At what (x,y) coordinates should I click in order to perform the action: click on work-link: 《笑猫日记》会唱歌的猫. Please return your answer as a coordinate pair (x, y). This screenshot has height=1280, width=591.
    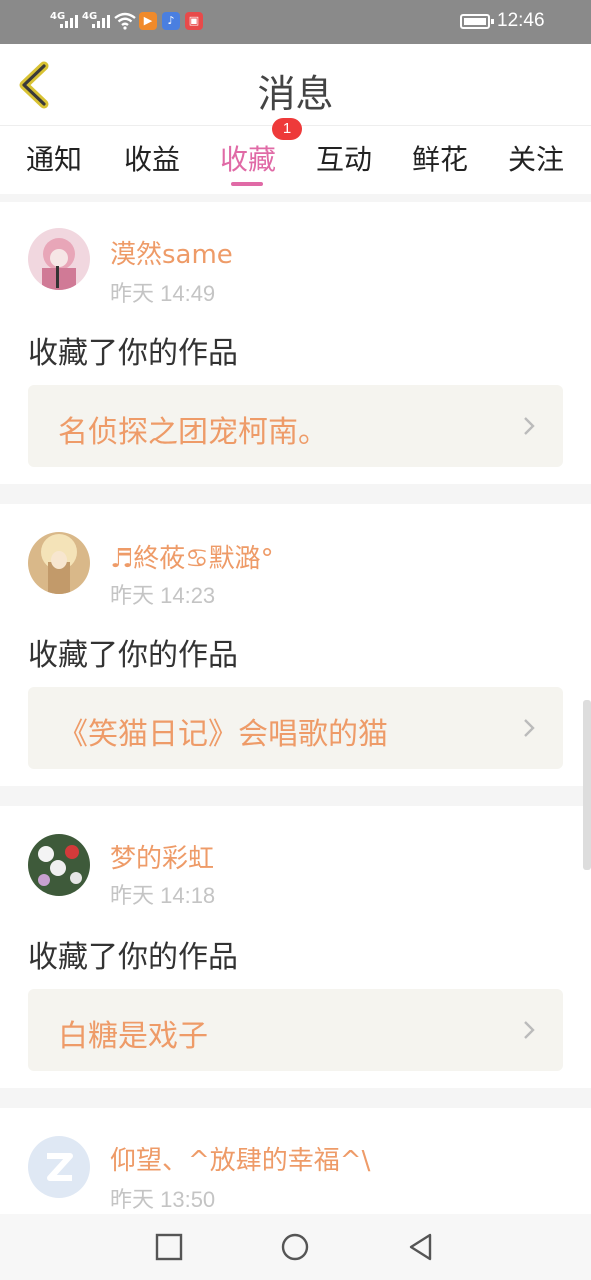
    Looking at the image, I should click on (295, 728).